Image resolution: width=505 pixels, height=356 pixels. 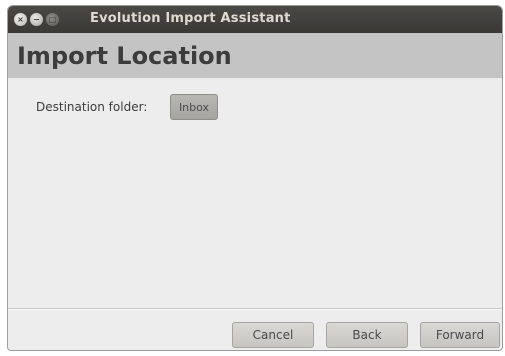 I want to click on window-title: Evolution Import Assistant, so click(x=190, y=18).